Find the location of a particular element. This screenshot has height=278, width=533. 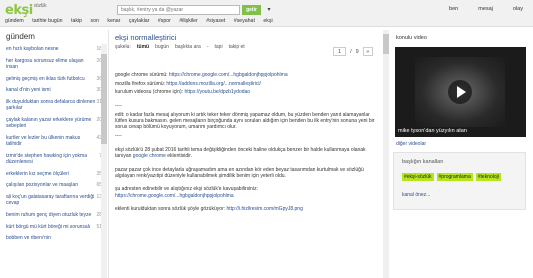

screenshot-link: http://i.hizliresim.com/mGpyJ8.png is located at coordinates (264, 209).